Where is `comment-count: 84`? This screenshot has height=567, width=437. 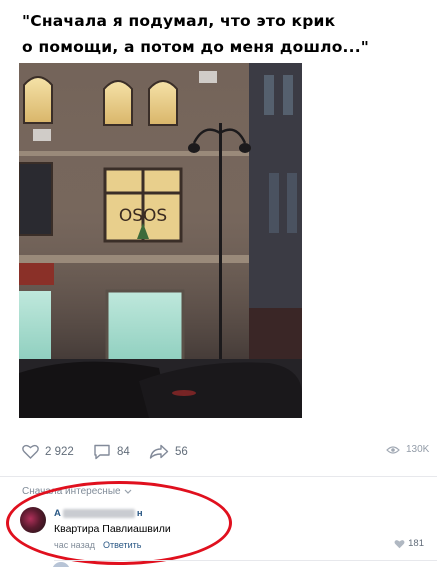
comment-count: 84 is located at coordinates (123, 452).